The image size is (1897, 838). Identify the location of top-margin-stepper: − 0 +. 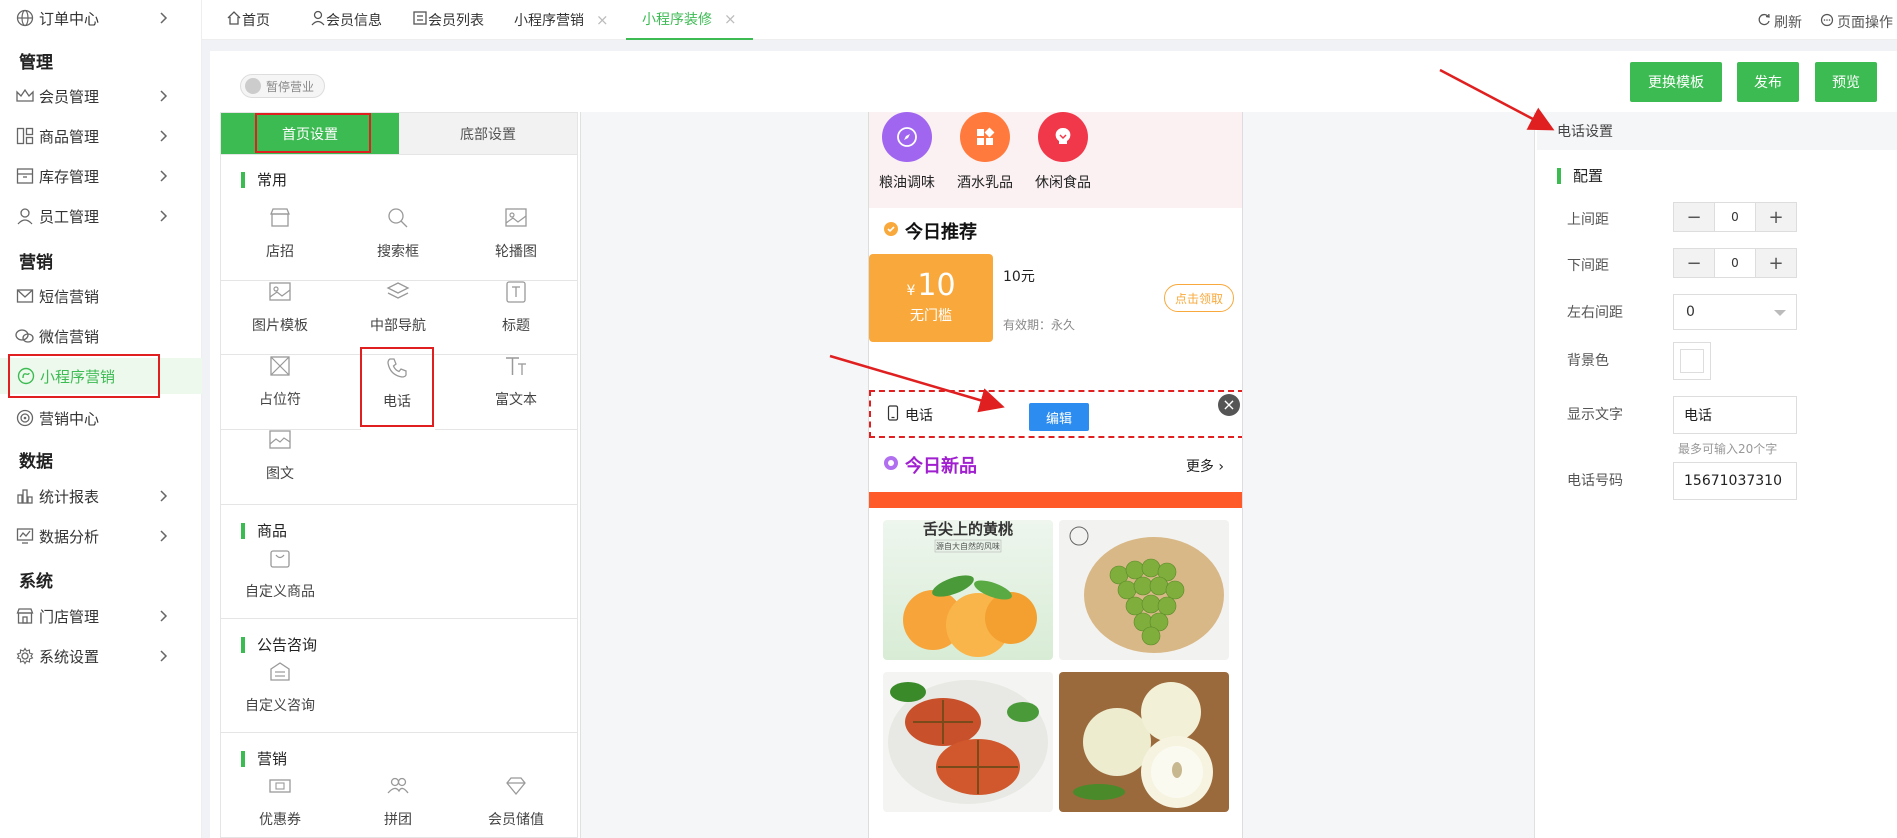
(1735, 217).